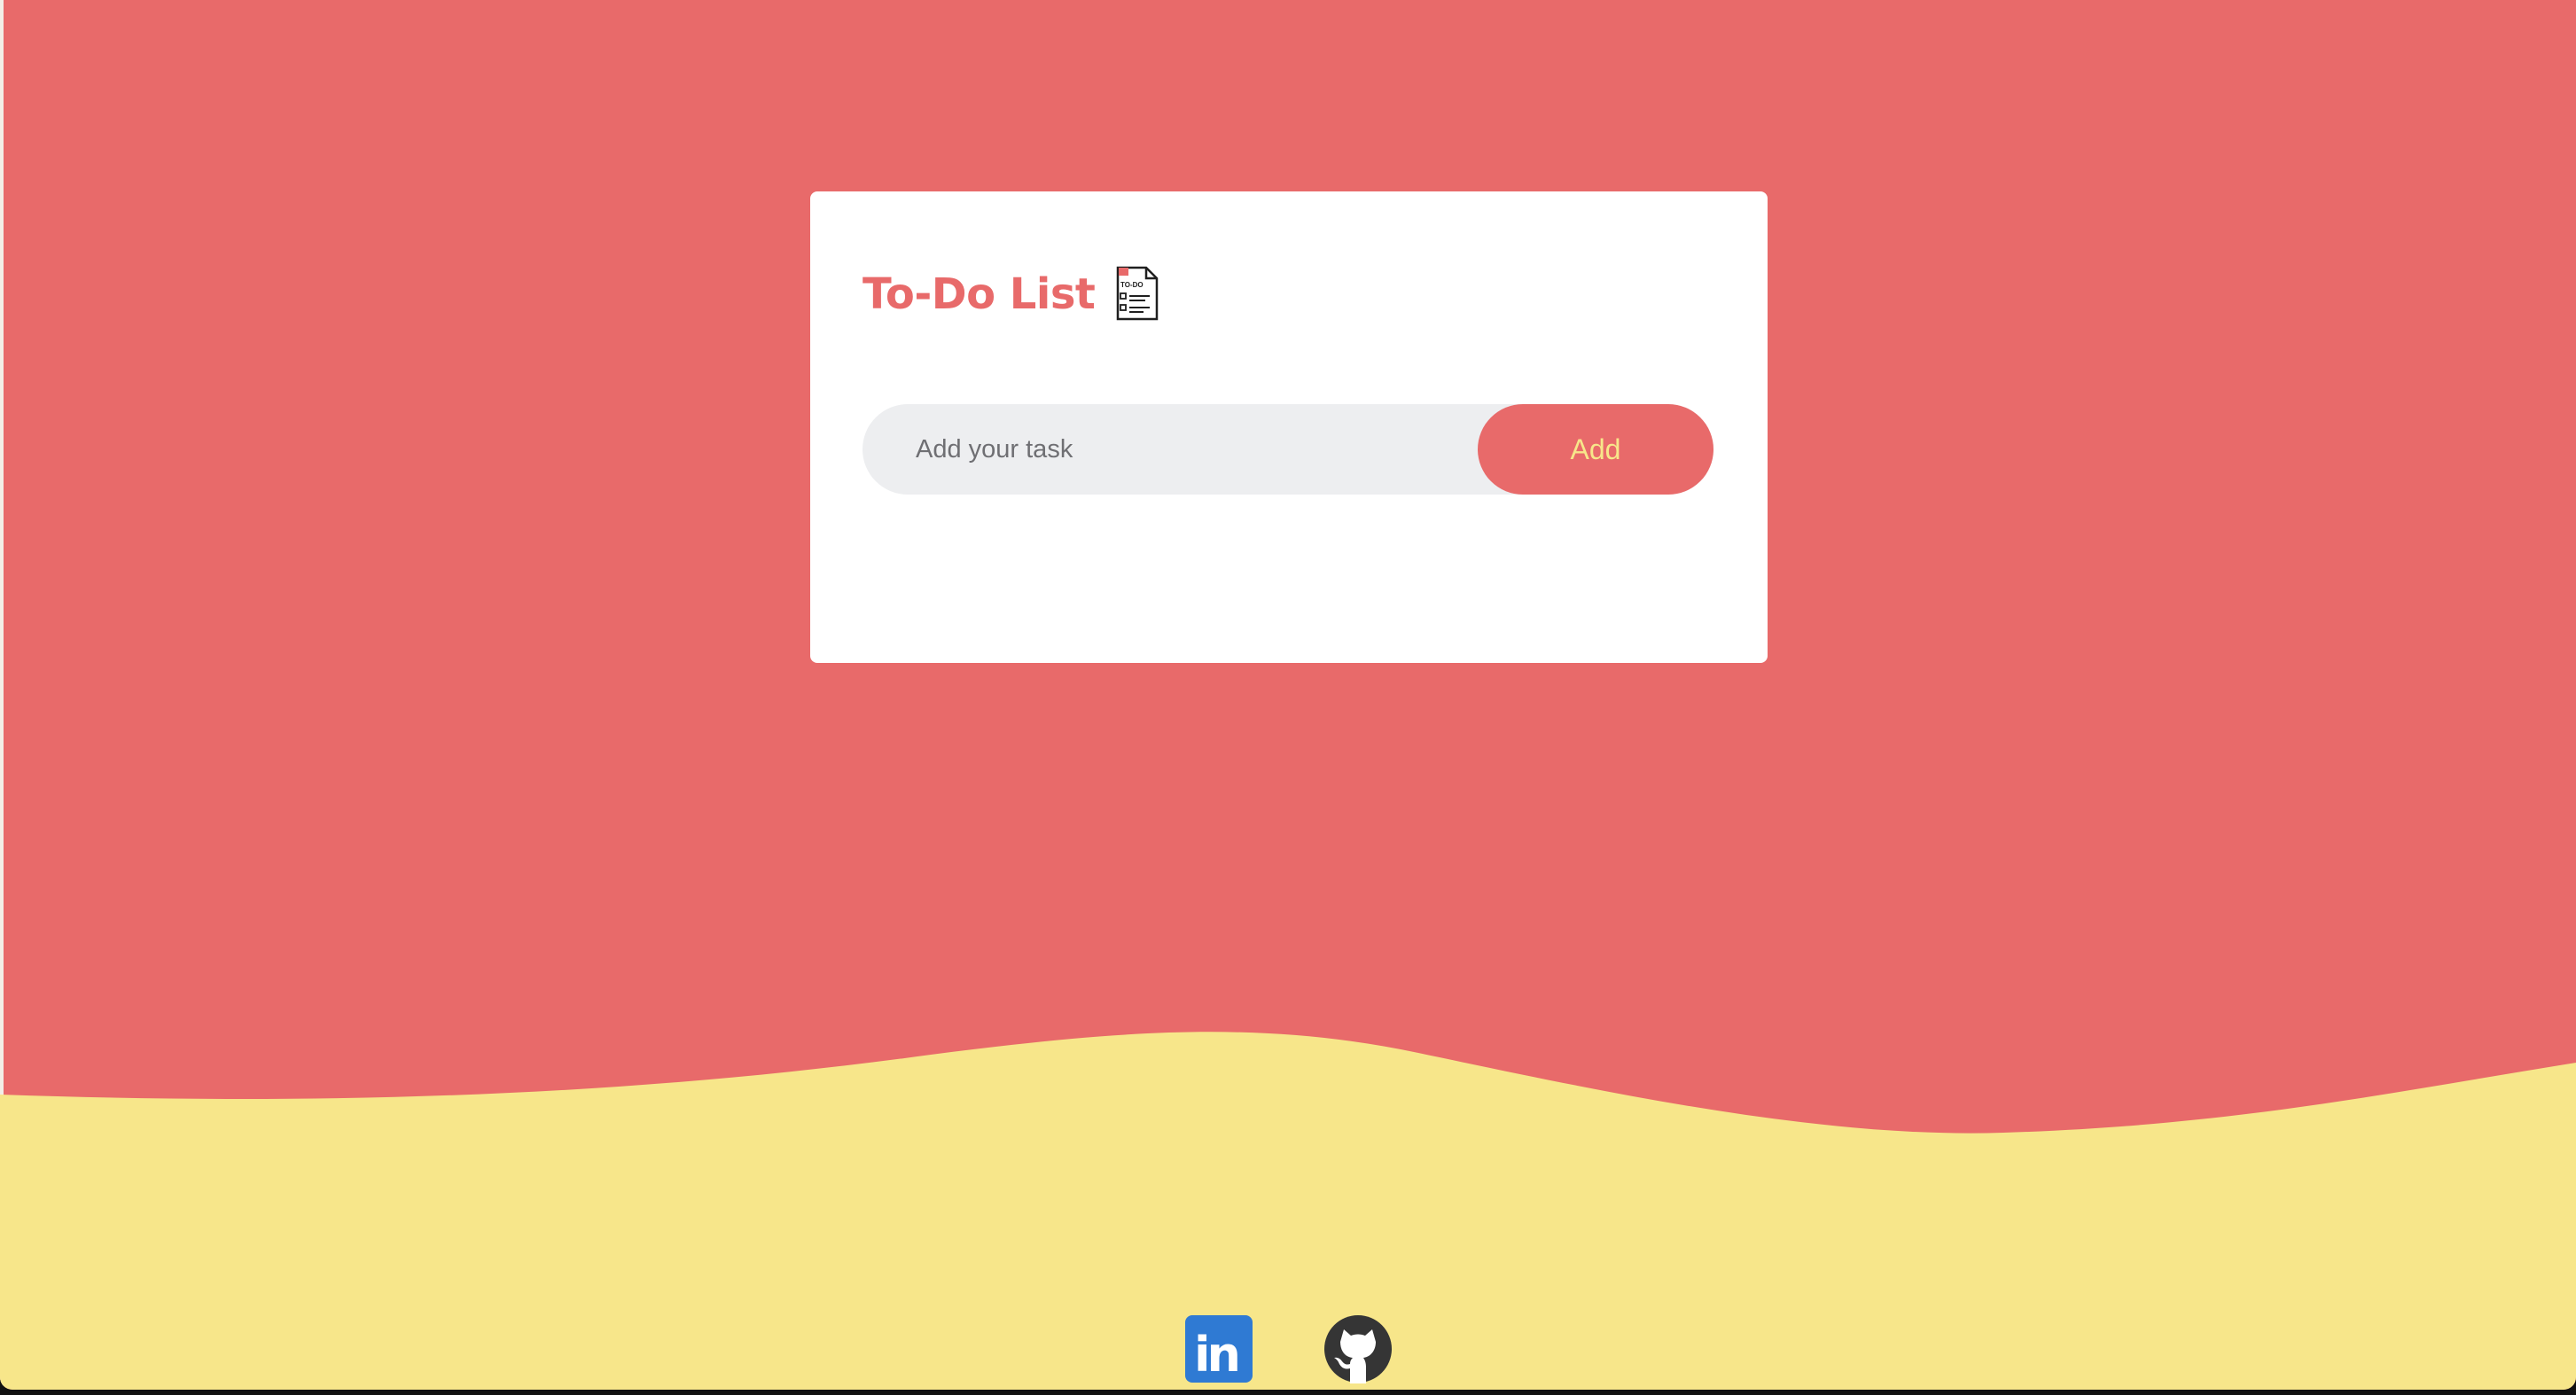 The height and width of the screenshot is (1395, 2576). Describe the element at coordinates (1138, 293) in the screenshot. I see `todo-list-document-icon: TO-DO` at that location.